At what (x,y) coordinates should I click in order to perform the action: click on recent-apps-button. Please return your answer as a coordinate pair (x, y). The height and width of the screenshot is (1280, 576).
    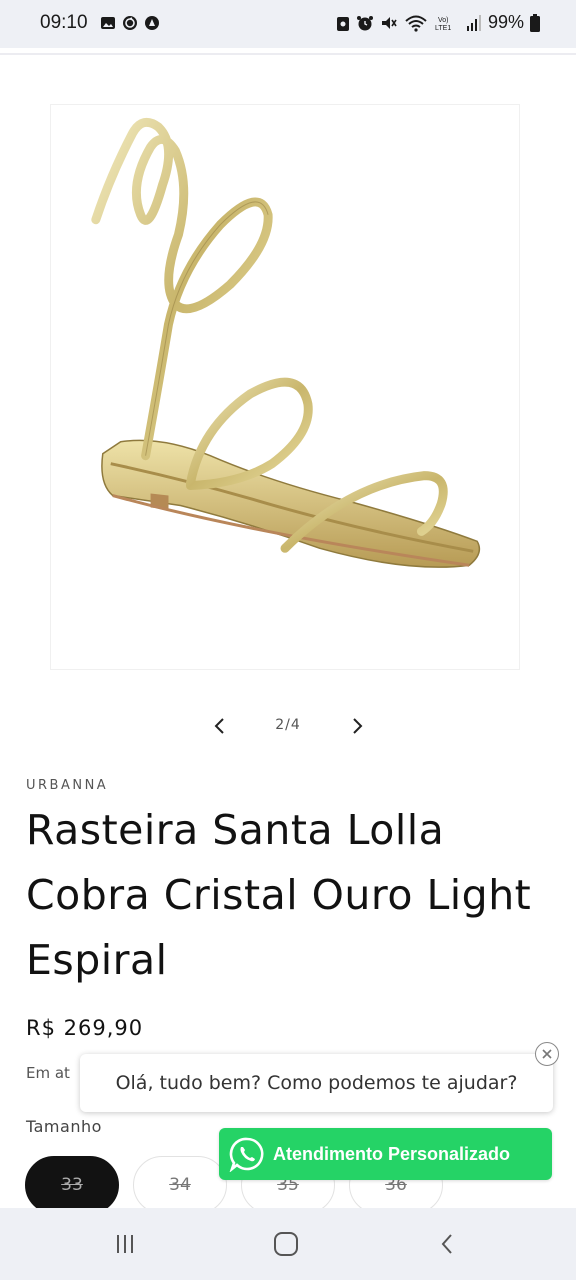
    Looking at the image, I should click on (125, 1244).